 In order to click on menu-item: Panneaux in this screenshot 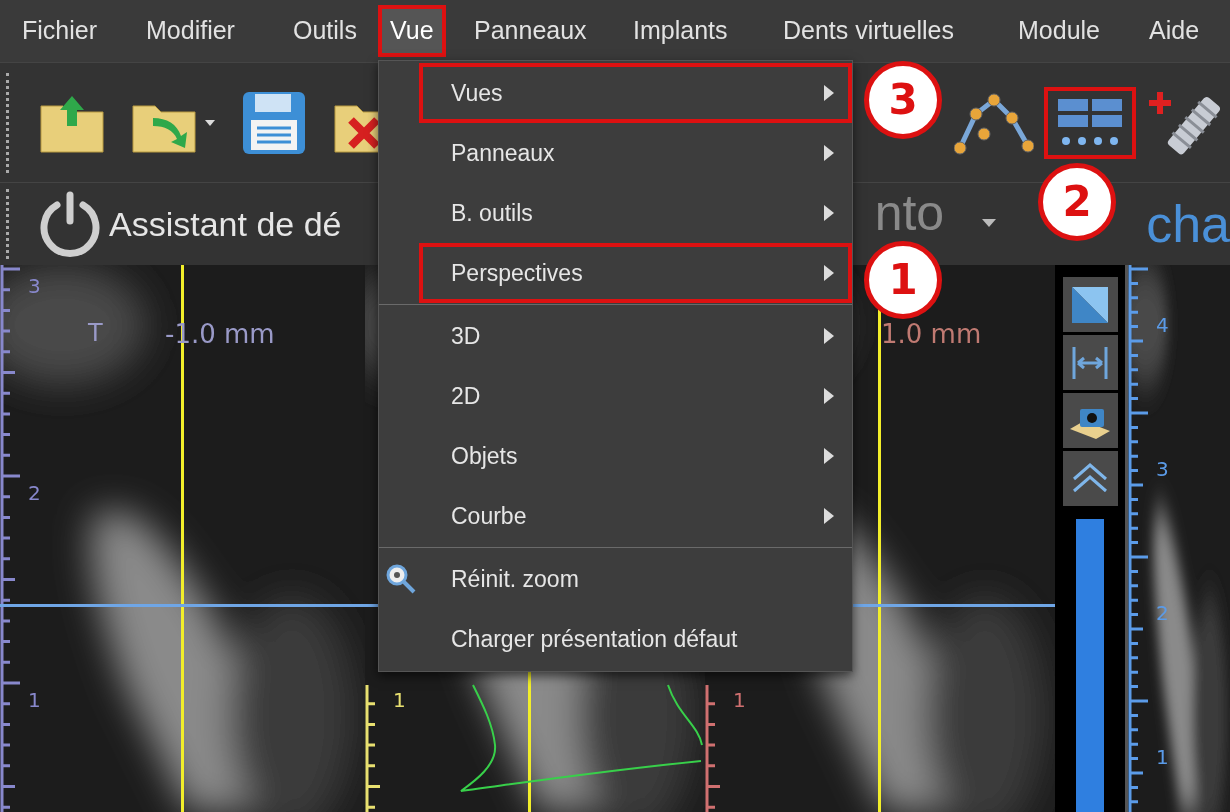, I will do `click(635, 152)`.